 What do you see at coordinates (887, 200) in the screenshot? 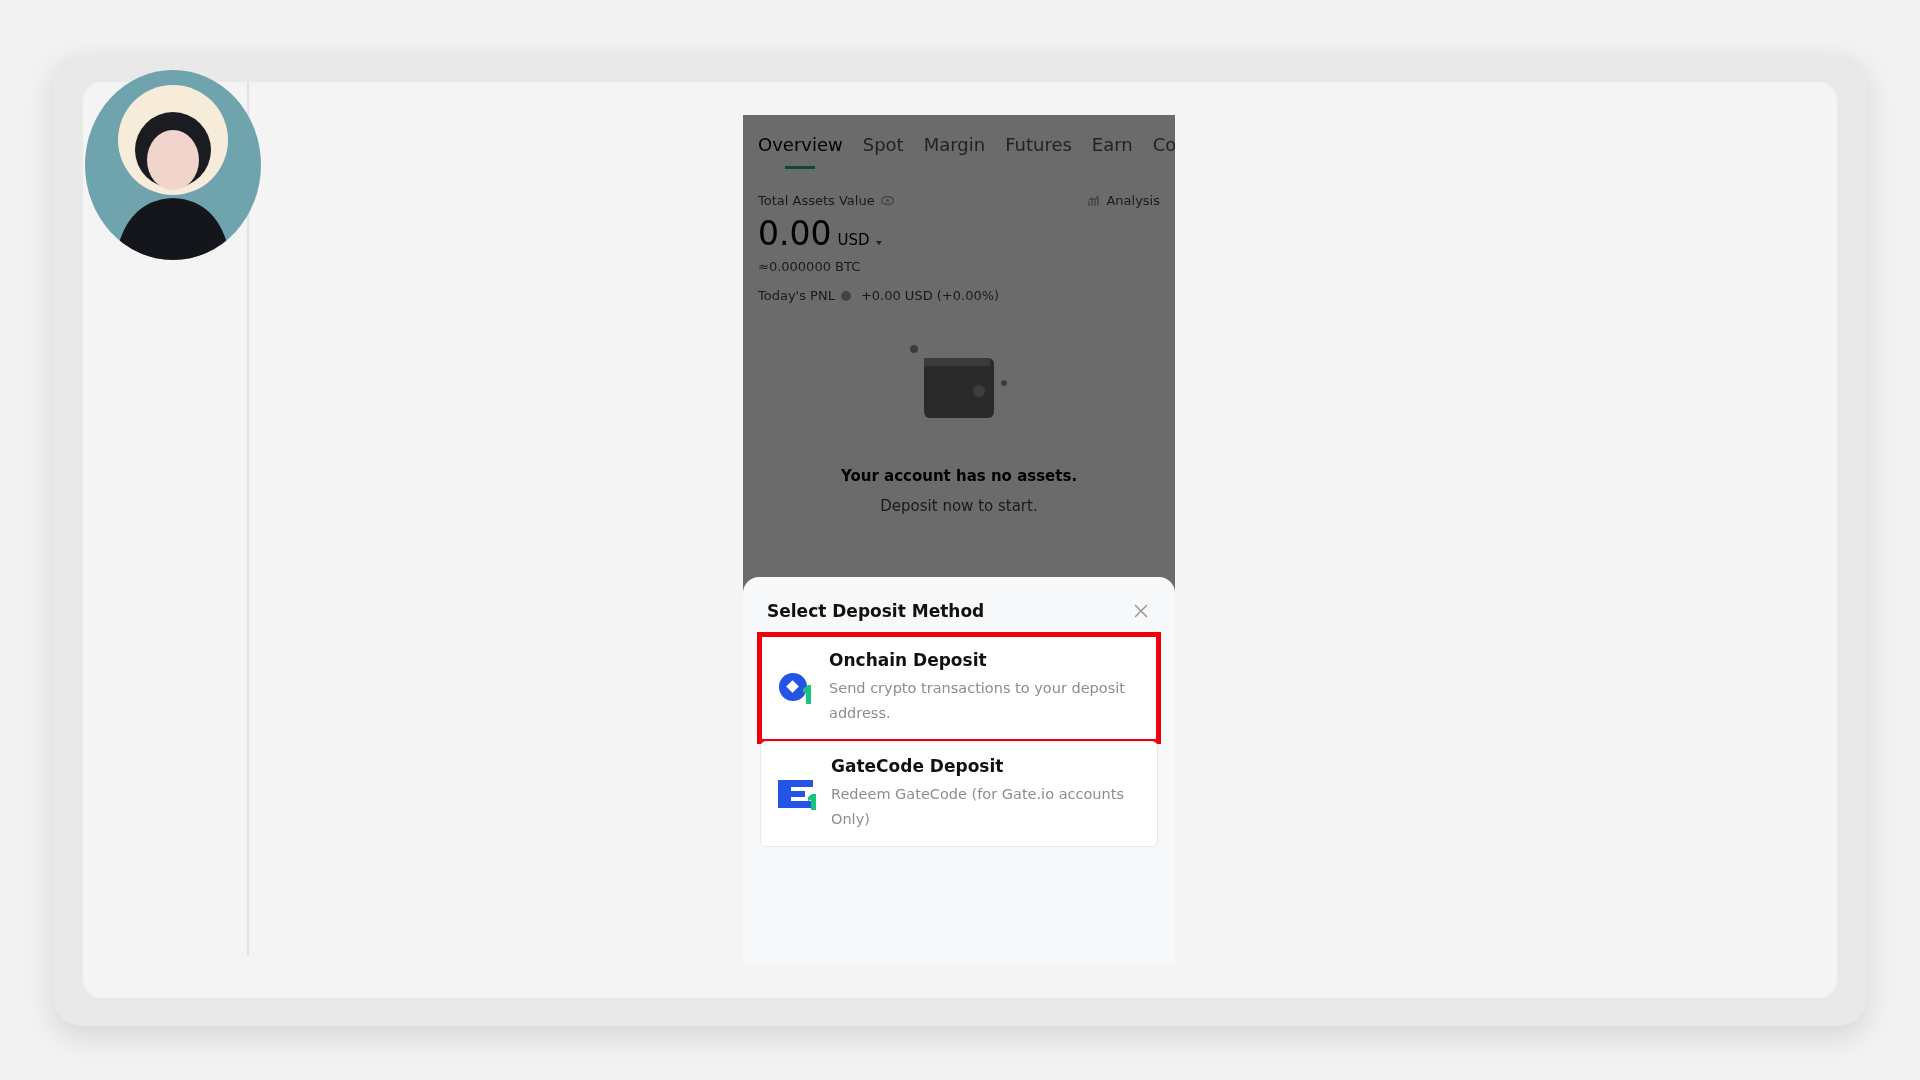
I see `eye-icon` at bounding box center [887, 200].